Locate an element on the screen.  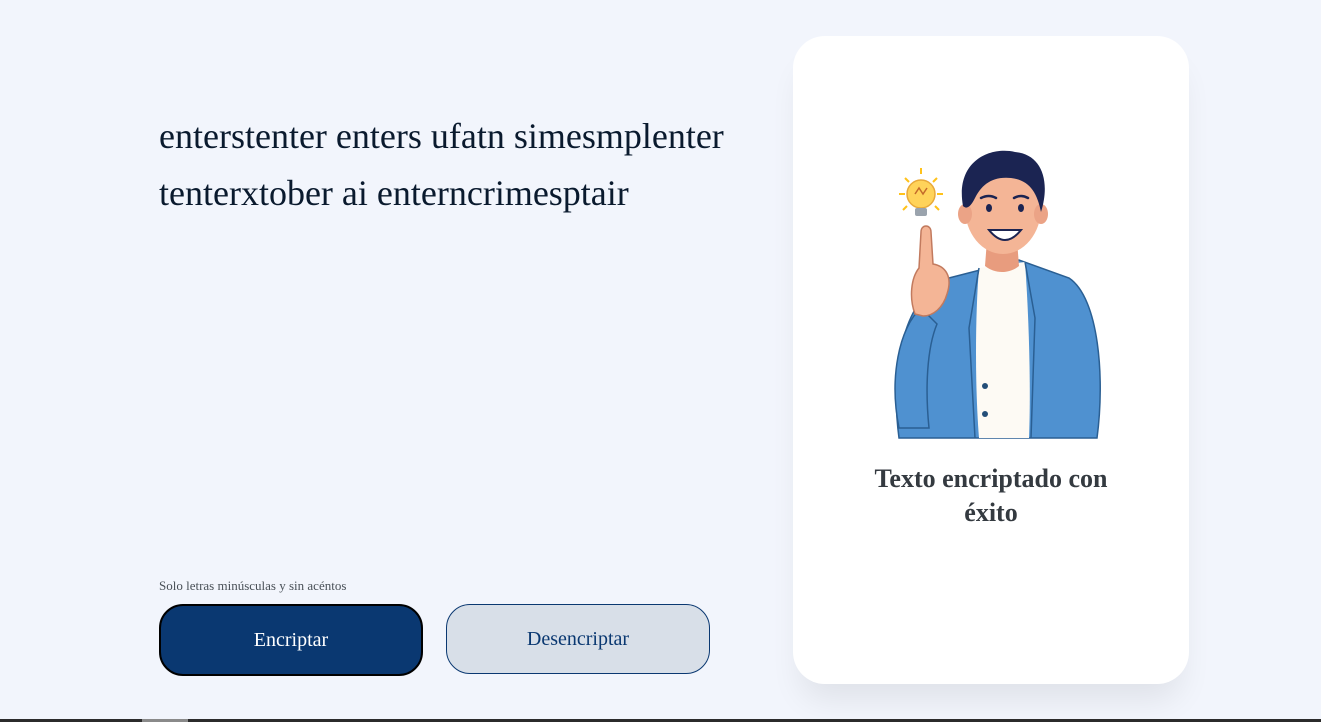
hint-text: Solo letras minúsculas y sin acéntos is located at coordinates (253, 585).